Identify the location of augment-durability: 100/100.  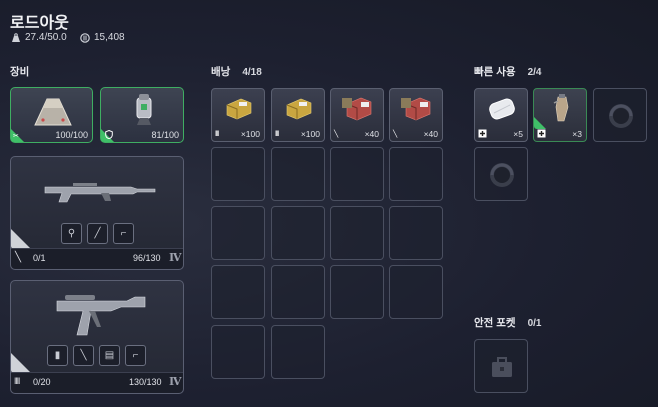
(71, 135).